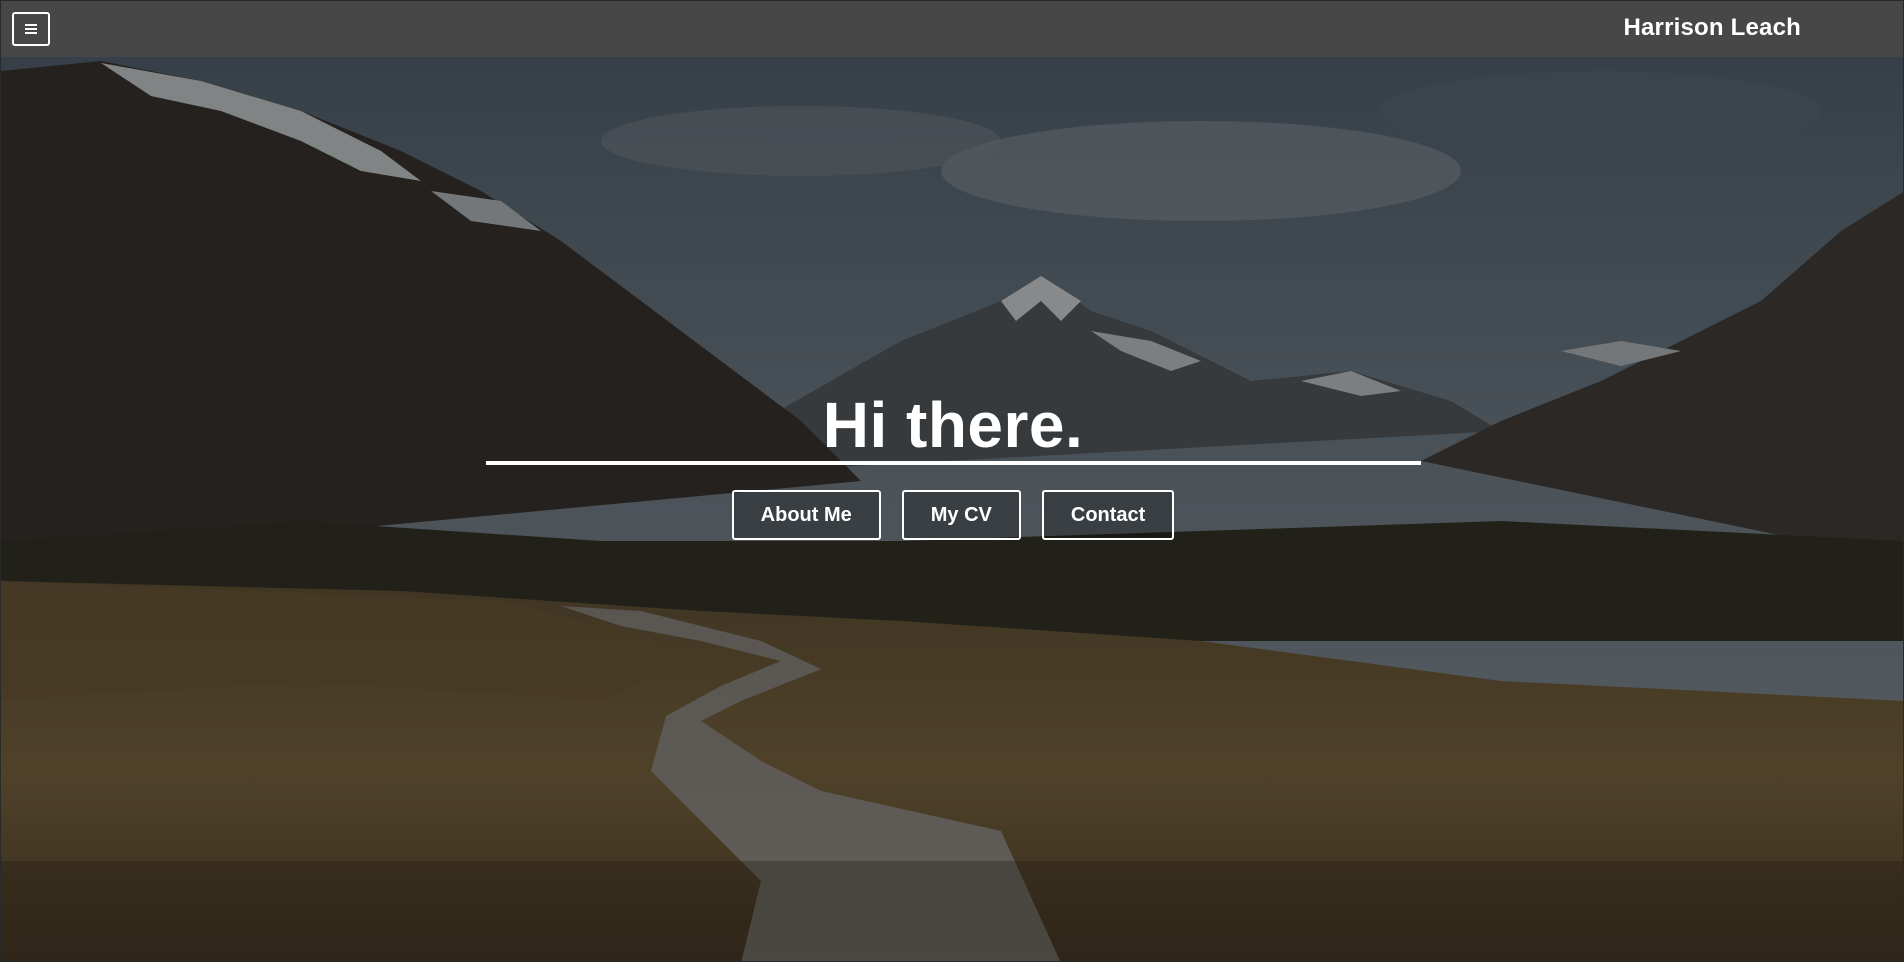 This screenshot has width=1904, height=962. I want to click on my-cv-button: My CV, so click(961, 515).